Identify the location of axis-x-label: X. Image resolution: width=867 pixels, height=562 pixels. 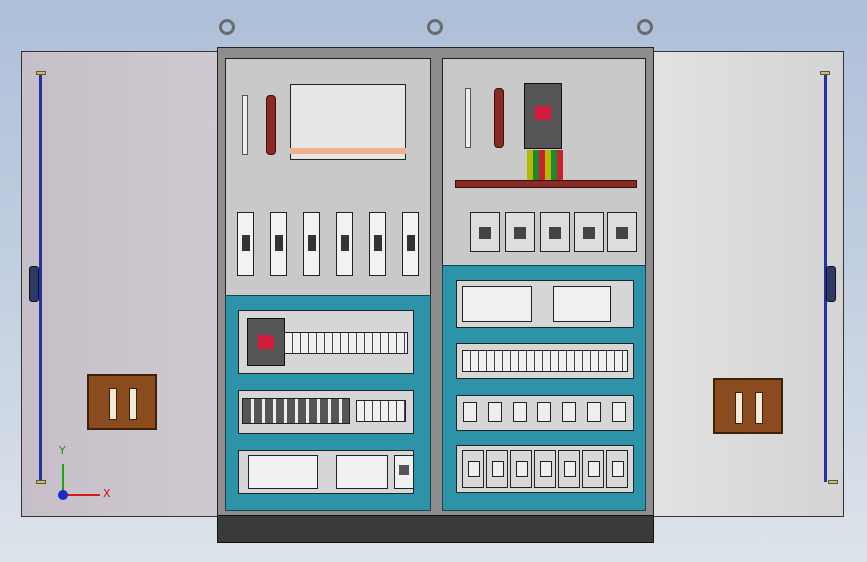
(107, 493).